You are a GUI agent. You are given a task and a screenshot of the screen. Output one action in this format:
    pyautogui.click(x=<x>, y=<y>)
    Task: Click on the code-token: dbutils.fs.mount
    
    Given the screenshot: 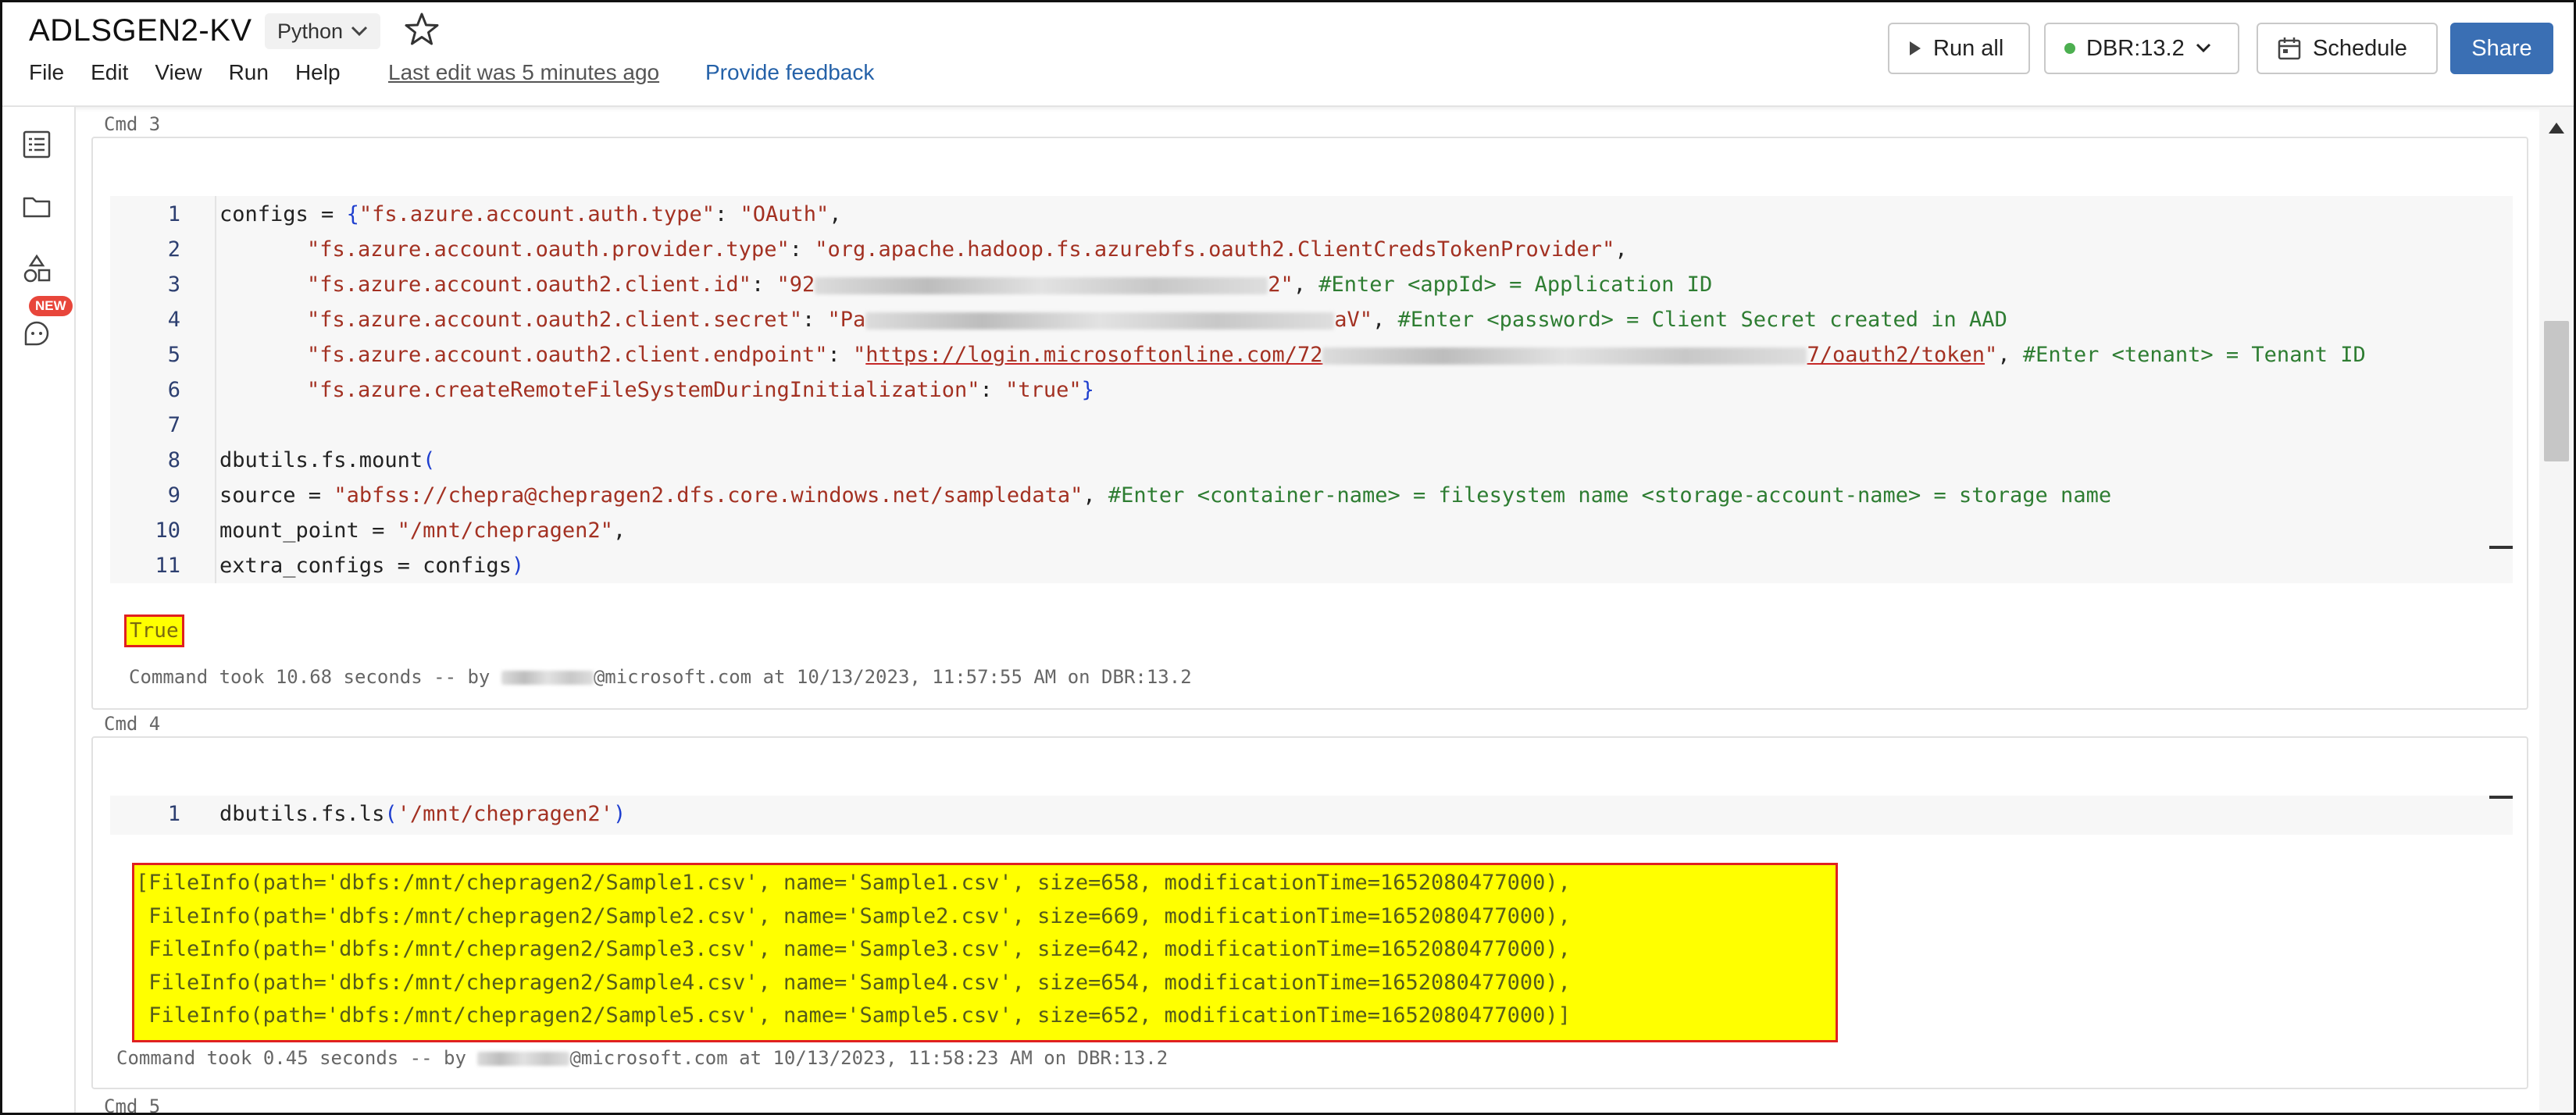 What is the action you would take?
    pyautogui.click(x=321, y=460)
    